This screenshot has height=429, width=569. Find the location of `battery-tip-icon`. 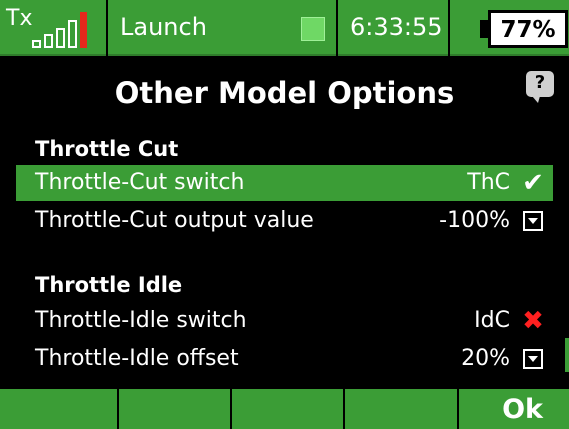

battery-tip-icon is located at coordinates (484, 29).